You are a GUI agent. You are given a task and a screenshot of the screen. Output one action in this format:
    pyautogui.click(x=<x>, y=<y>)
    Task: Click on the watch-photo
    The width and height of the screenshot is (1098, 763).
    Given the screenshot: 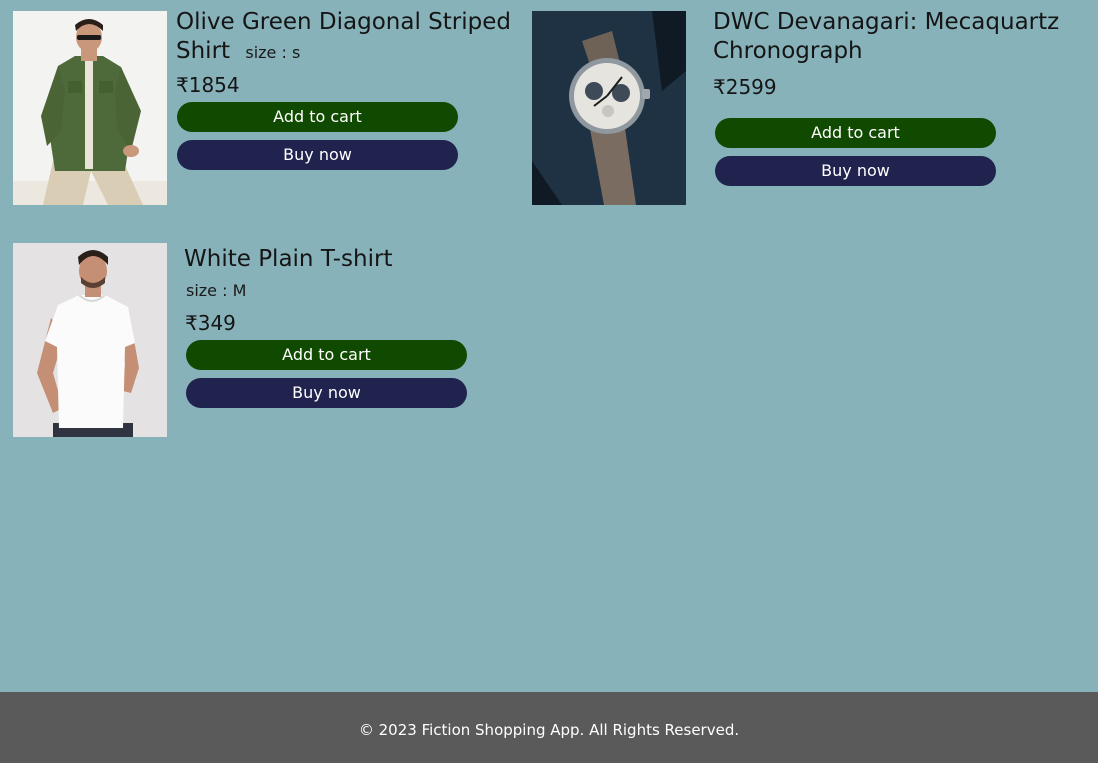 What is the action you would take?
    pyautogui.click(x=609, y=108)
    